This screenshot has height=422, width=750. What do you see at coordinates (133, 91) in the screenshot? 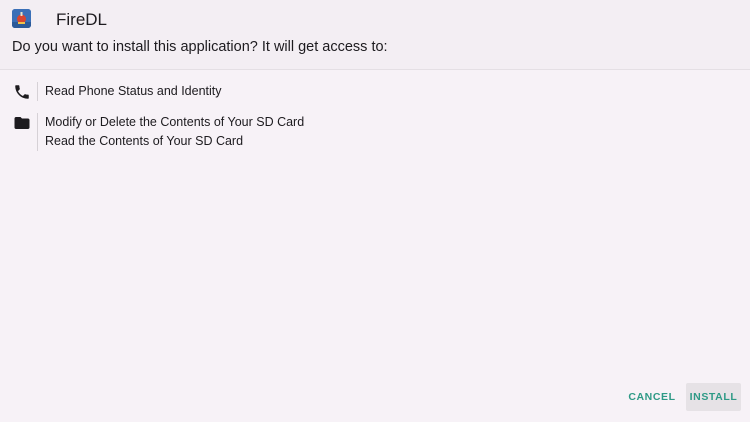
I see `permission-item: Read Phone Status and Identity` at bounding box center [133, 91].